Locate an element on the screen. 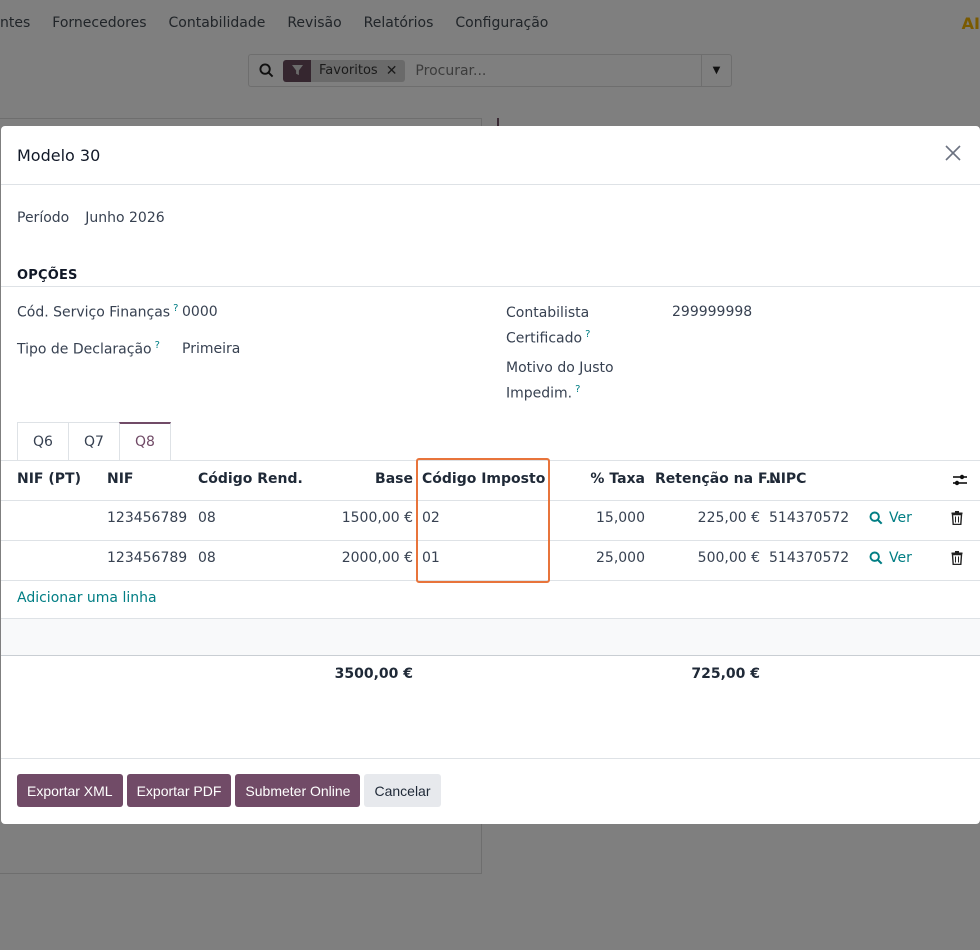 This screenshot has height=950, width=980. column-header-codigo-imposto: Código Imposto is located at coordinates (483, 479).